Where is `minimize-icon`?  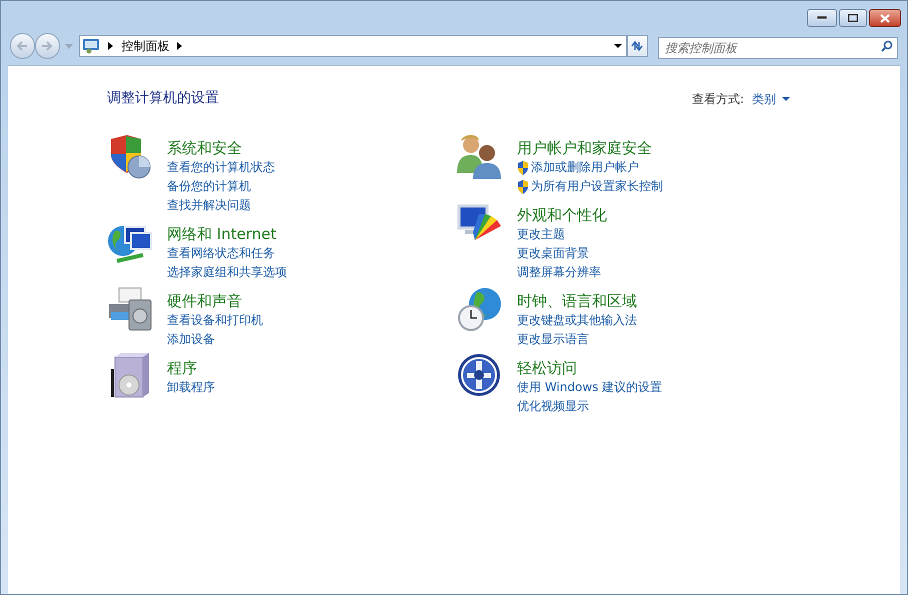
minimize-icon is located at coordinates (822, 18).